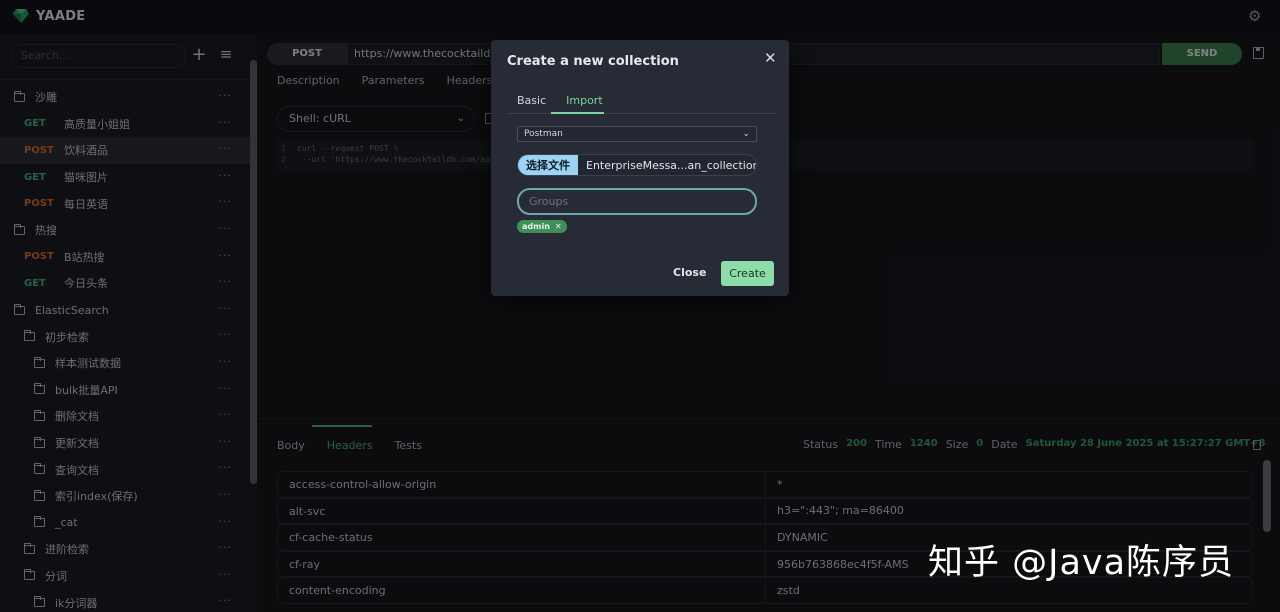  Describe the element at coordinates (642, 113) in the screenshot. I see `tab-divider` at that location.